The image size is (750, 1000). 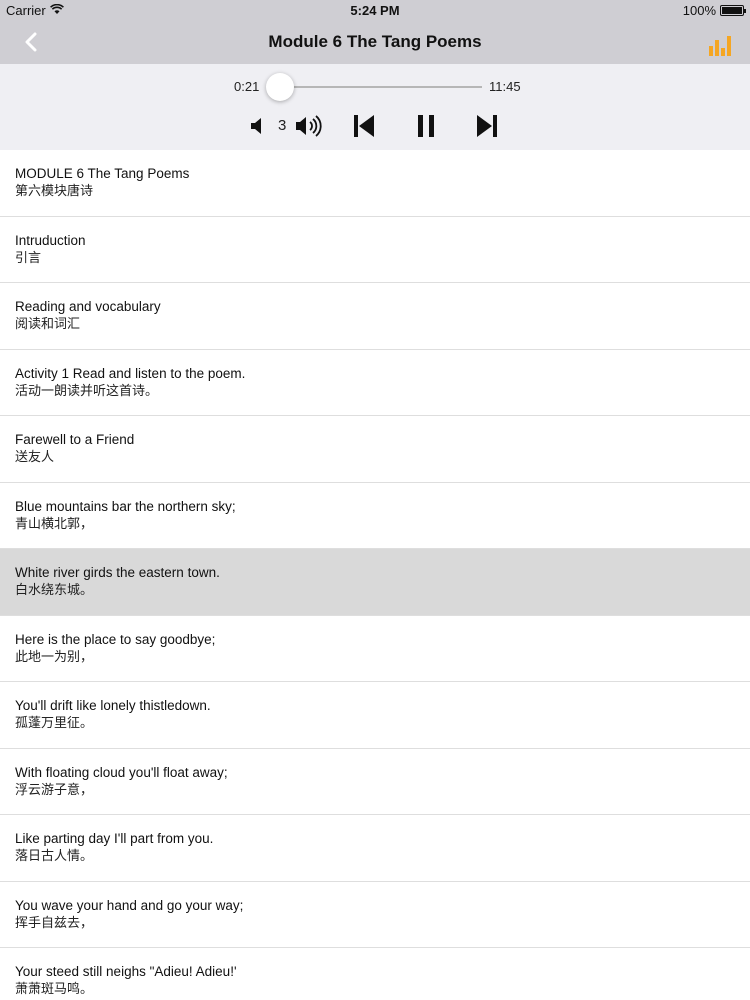 I want to click on status-right: 100%, so click(x=714, y=10).